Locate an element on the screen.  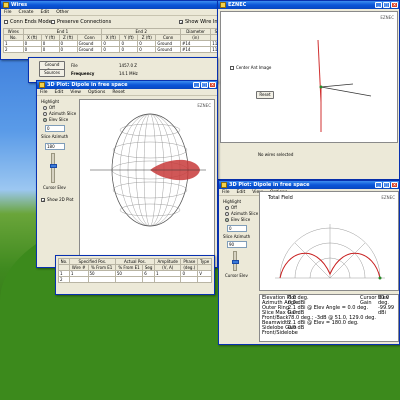
view-titlebar: EZNEC _ □ × is located at coordinates (308, 5).